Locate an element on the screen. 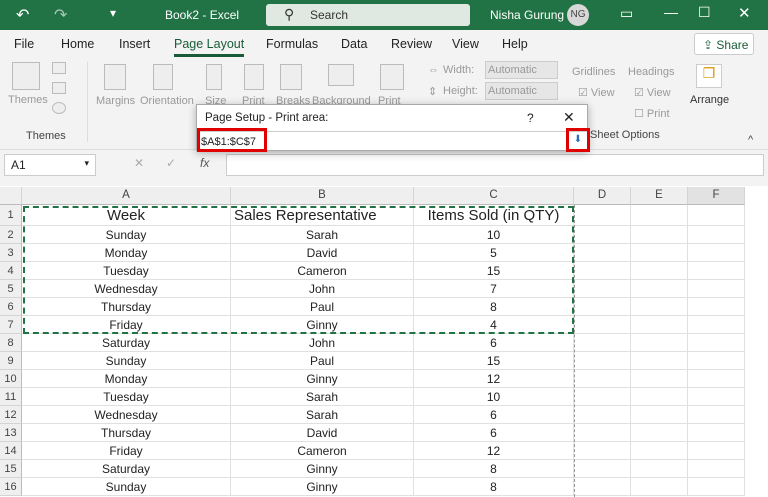 The image size is (768, 497). fonts-icon is located at coordinates (59, 88).